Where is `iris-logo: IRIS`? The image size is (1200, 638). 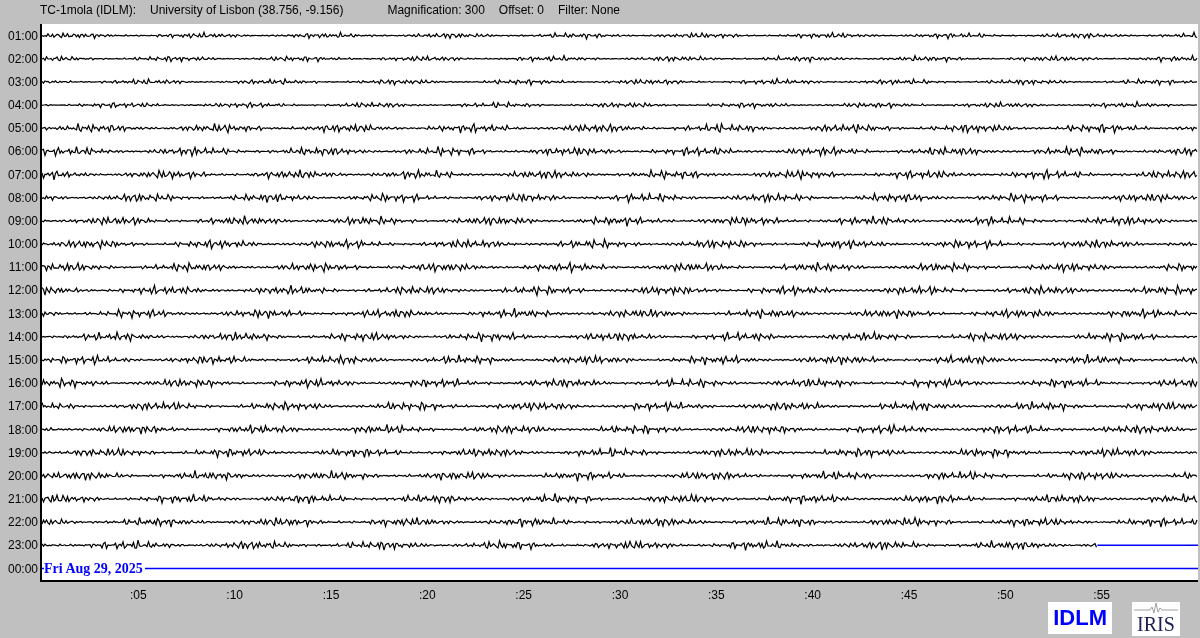 iris-logo: IRIS is located at coordinates (1156, 619).